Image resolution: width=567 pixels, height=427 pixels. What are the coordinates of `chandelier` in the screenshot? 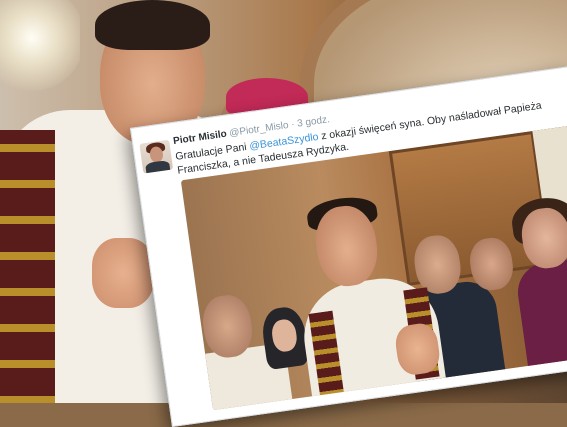 It's located at (40, 47).